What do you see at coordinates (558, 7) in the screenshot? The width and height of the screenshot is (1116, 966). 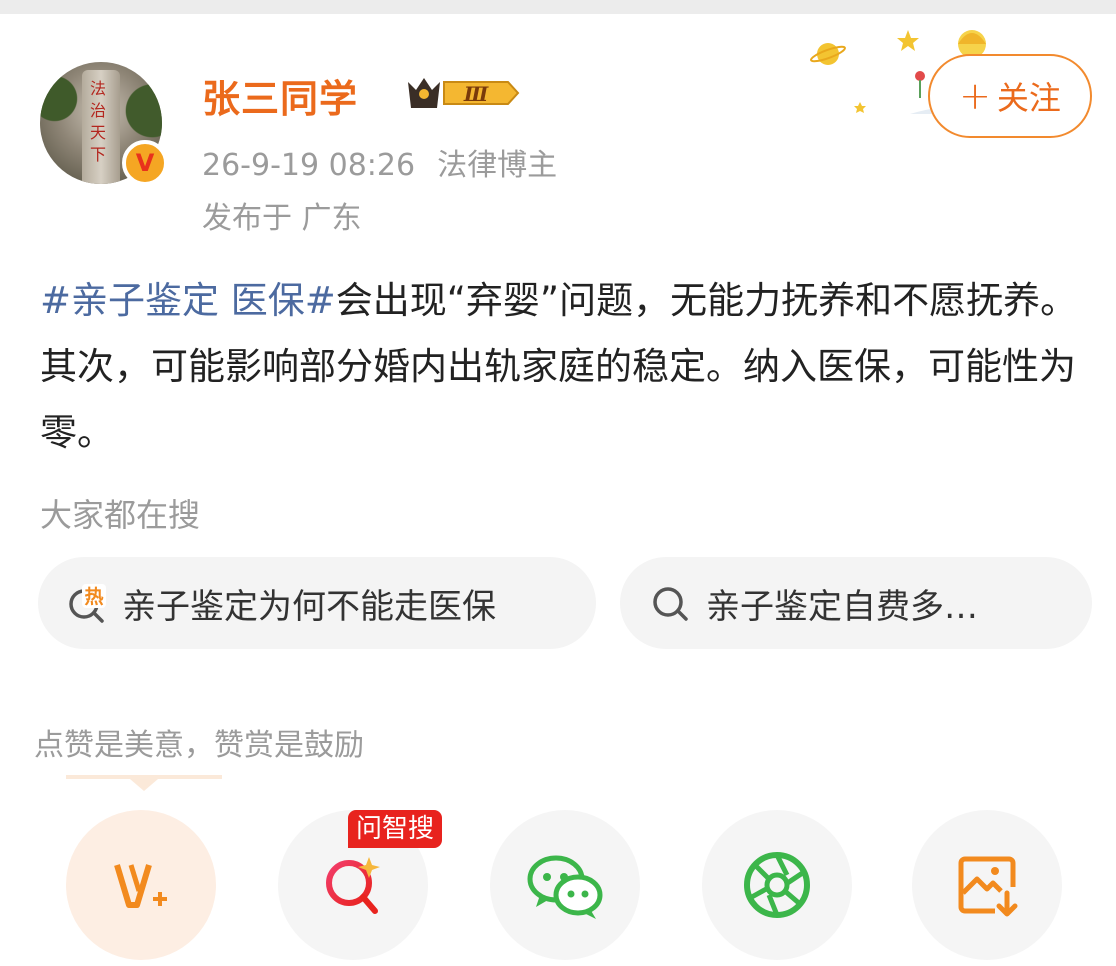 I see `status-bar-strip` at bounding box center [558, 7].